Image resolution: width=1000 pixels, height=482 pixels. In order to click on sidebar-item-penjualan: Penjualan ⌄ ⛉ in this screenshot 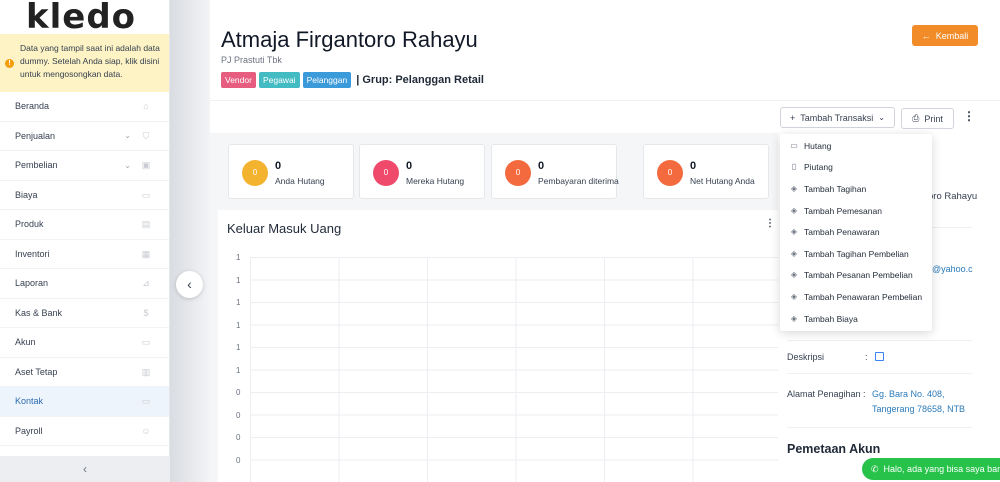, I will do `click(84, 136)`.